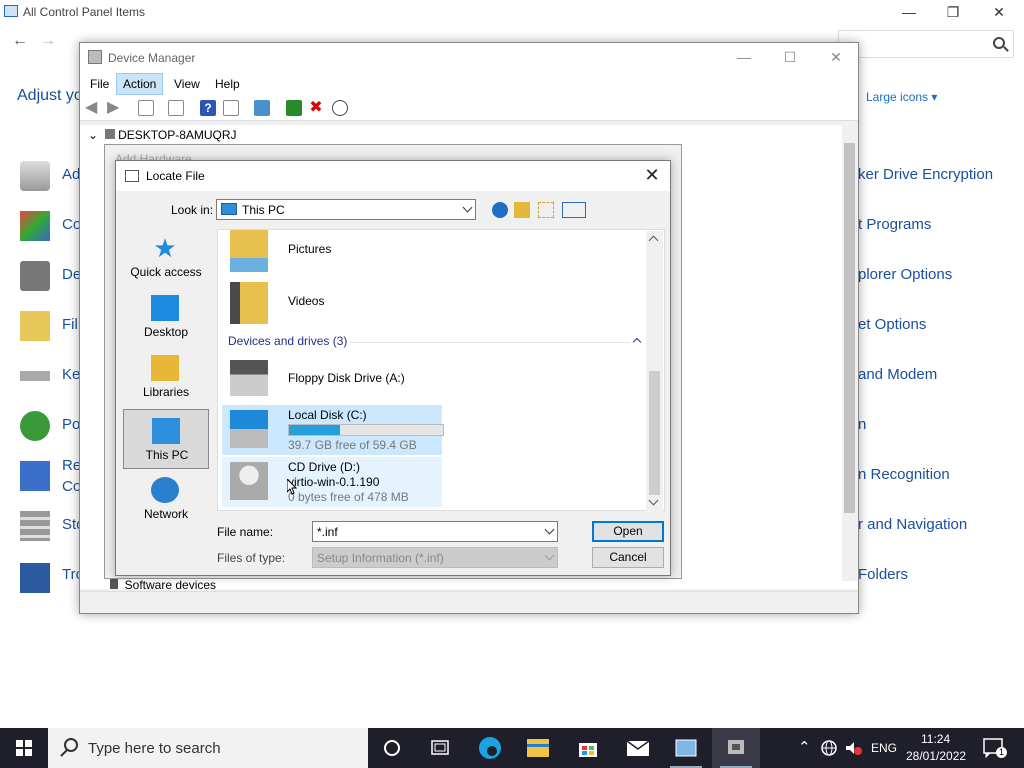 The image size is (1024, 768). I want to click on view-menu-icon, so click(574, 210).